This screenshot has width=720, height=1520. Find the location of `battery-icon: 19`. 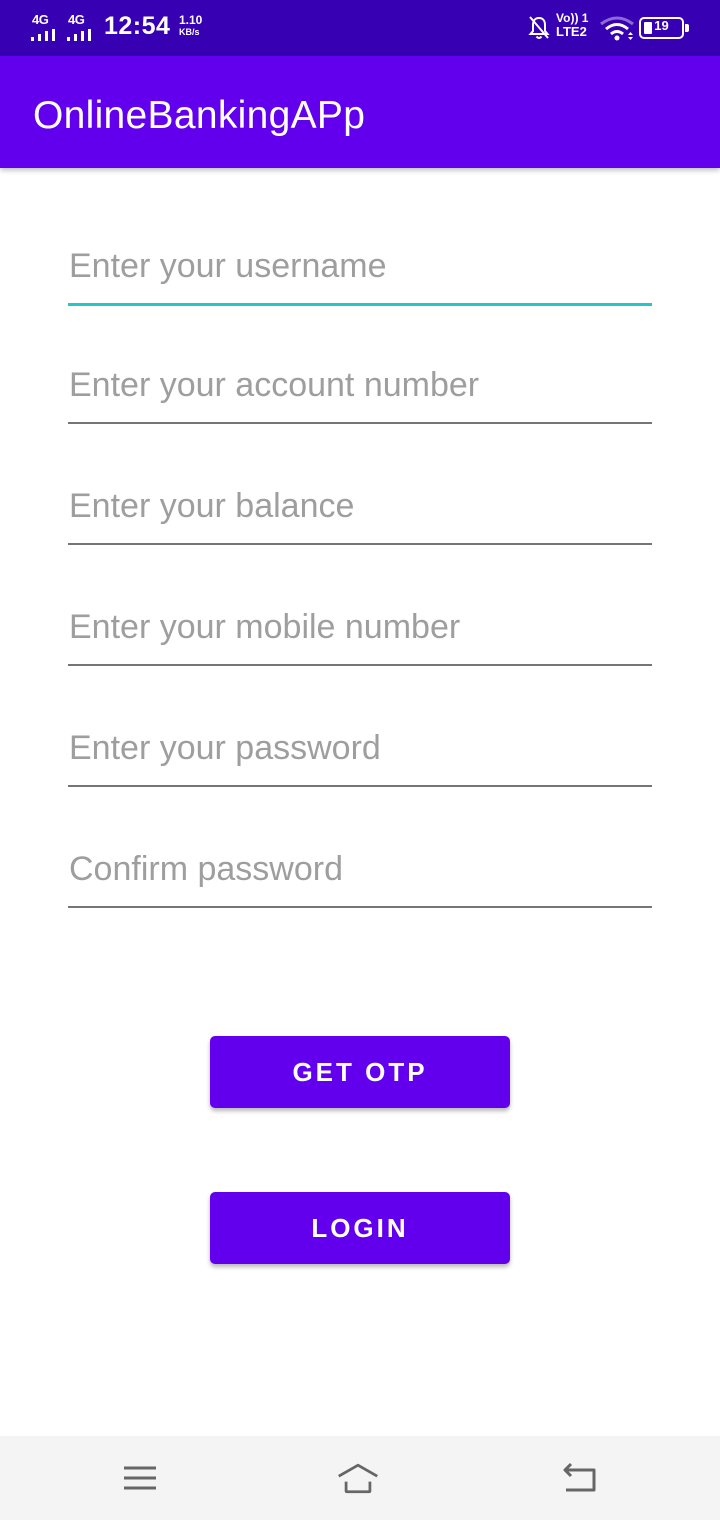

battery-icon: 19 is located at coordinates (664, 28).